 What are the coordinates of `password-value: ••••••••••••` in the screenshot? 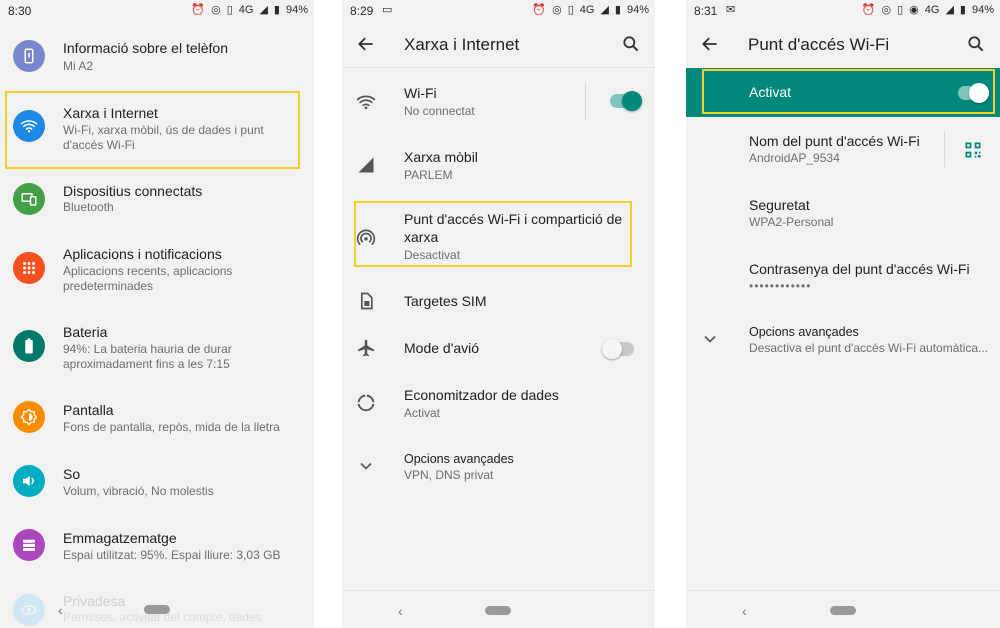 It's located at (780, 286).